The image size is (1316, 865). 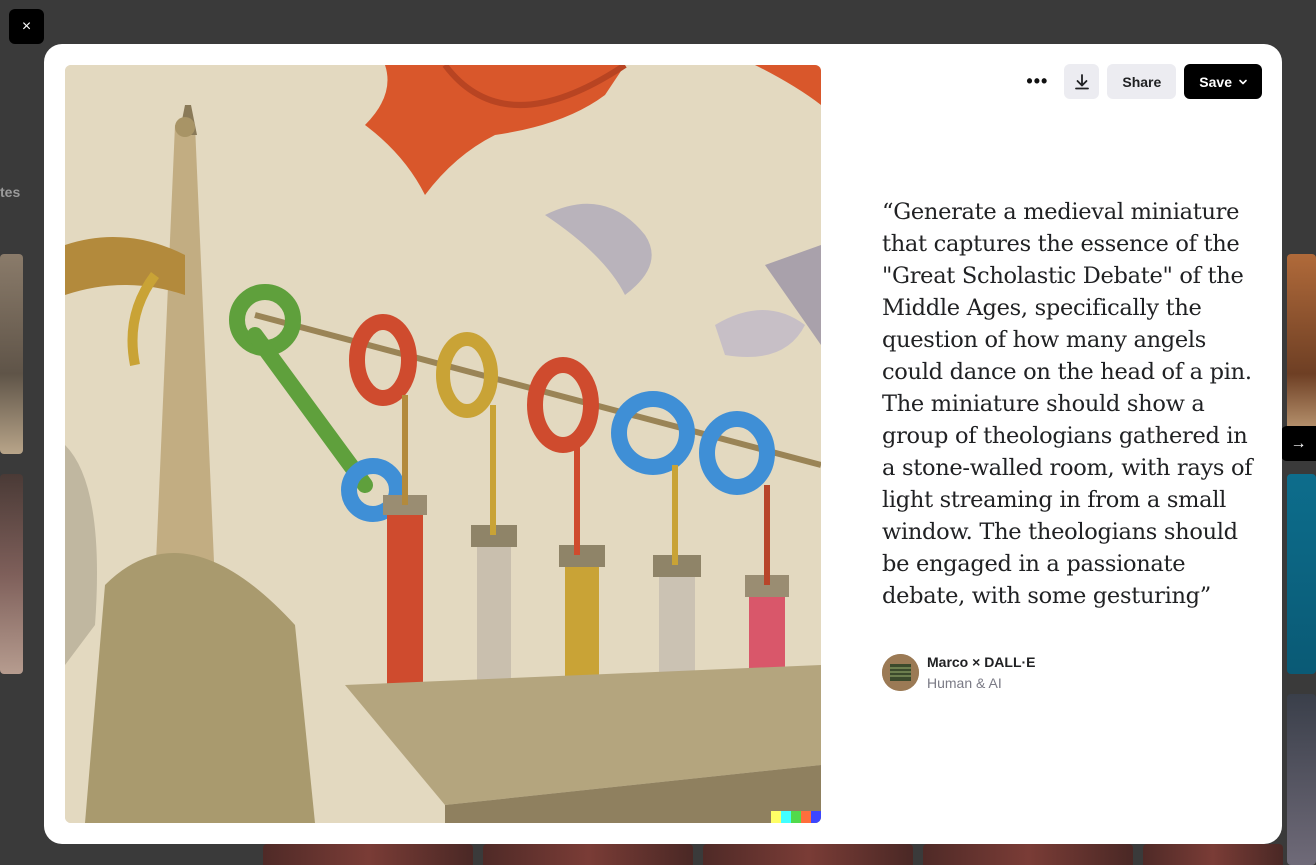 What do you see at coordinates (1243, 81) in the screenshot?
I see `chevron-down-icon` at bounding box center [1243, 81].